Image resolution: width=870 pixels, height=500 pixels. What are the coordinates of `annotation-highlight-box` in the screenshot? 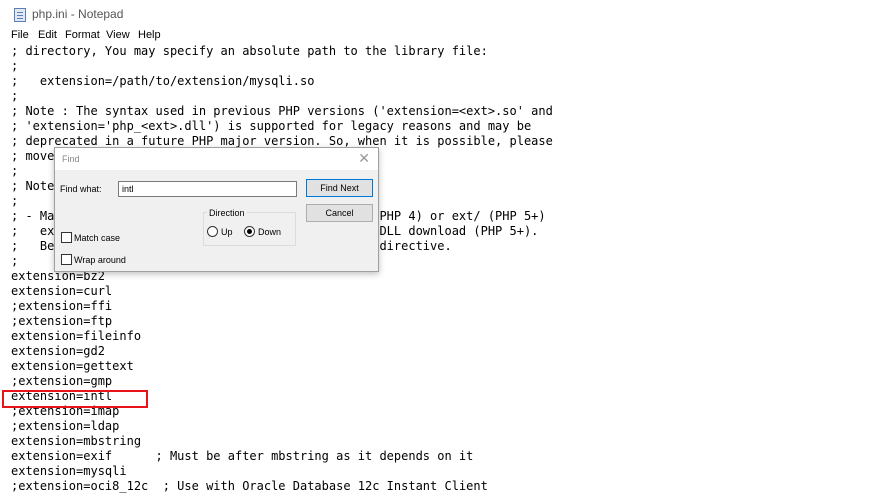 It's located at (75, 399).